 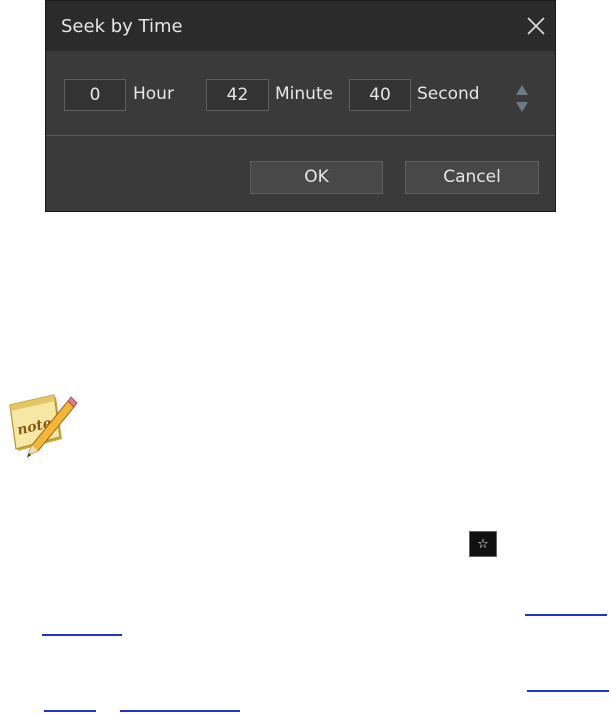 I want to click on time-input-row: 0 Hour 42 Minute 40 Second, so click(x=300, y=96).